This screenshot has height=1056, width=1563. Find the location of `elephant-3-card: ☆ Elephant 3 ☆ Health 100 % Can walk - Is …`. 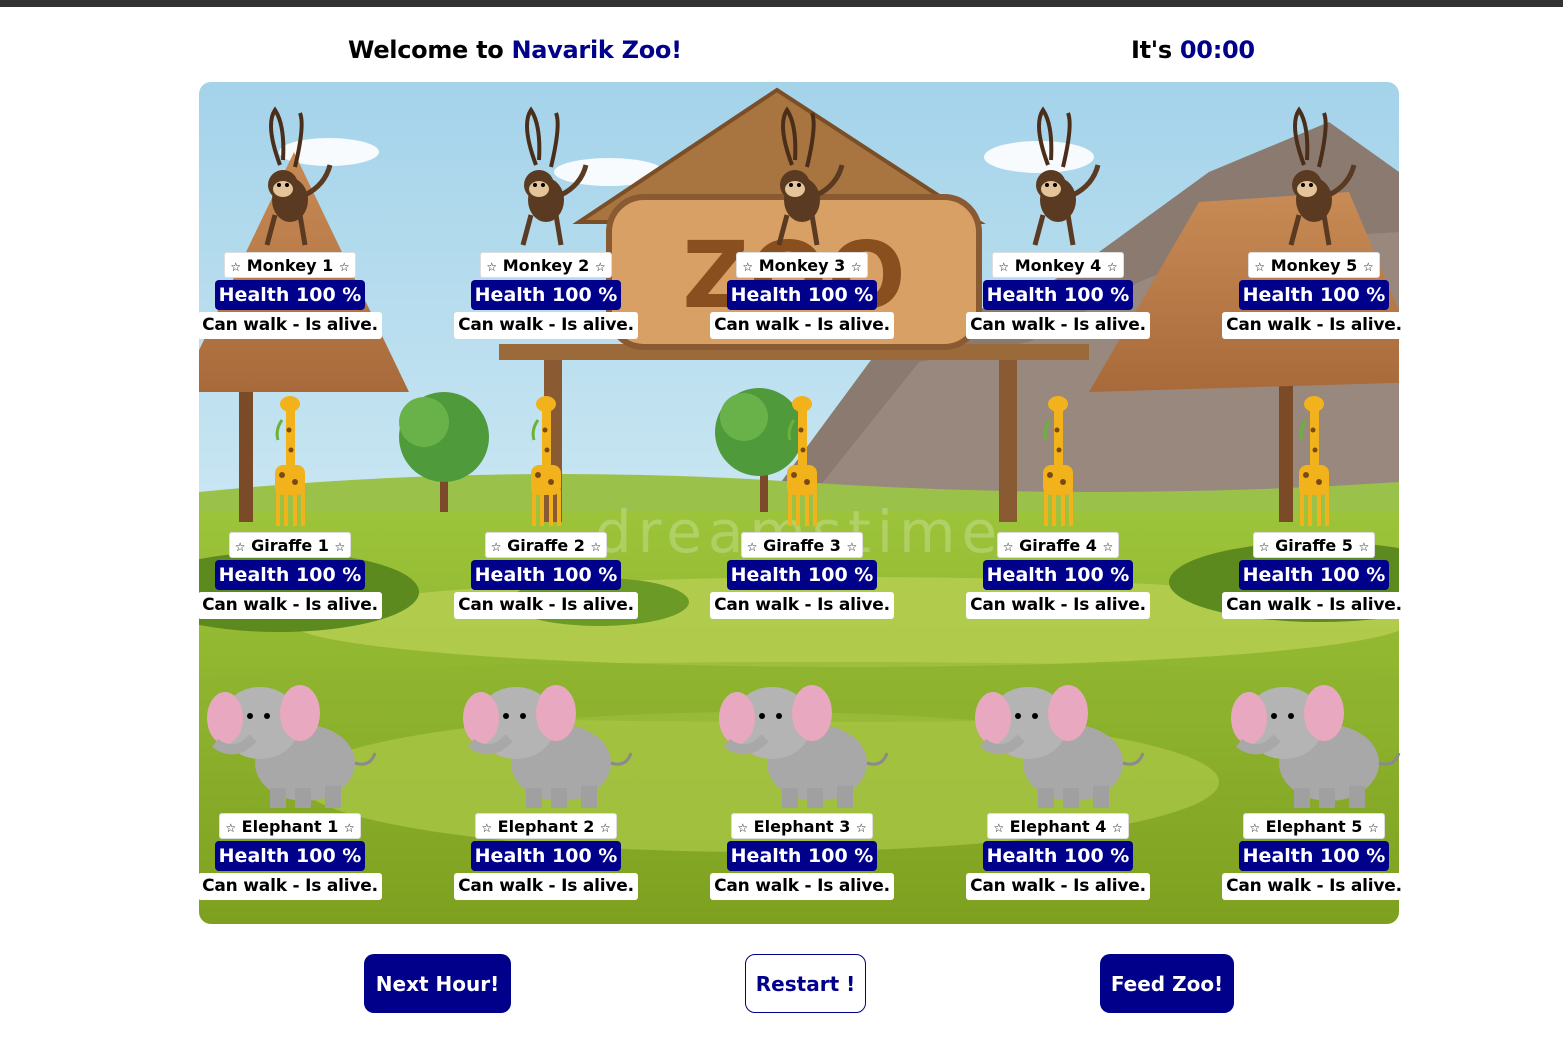

elephant-3-card: ☆ Elephant 3 ☆ Health 100 % Can walk - Is … is located at coordinates (802, 856).